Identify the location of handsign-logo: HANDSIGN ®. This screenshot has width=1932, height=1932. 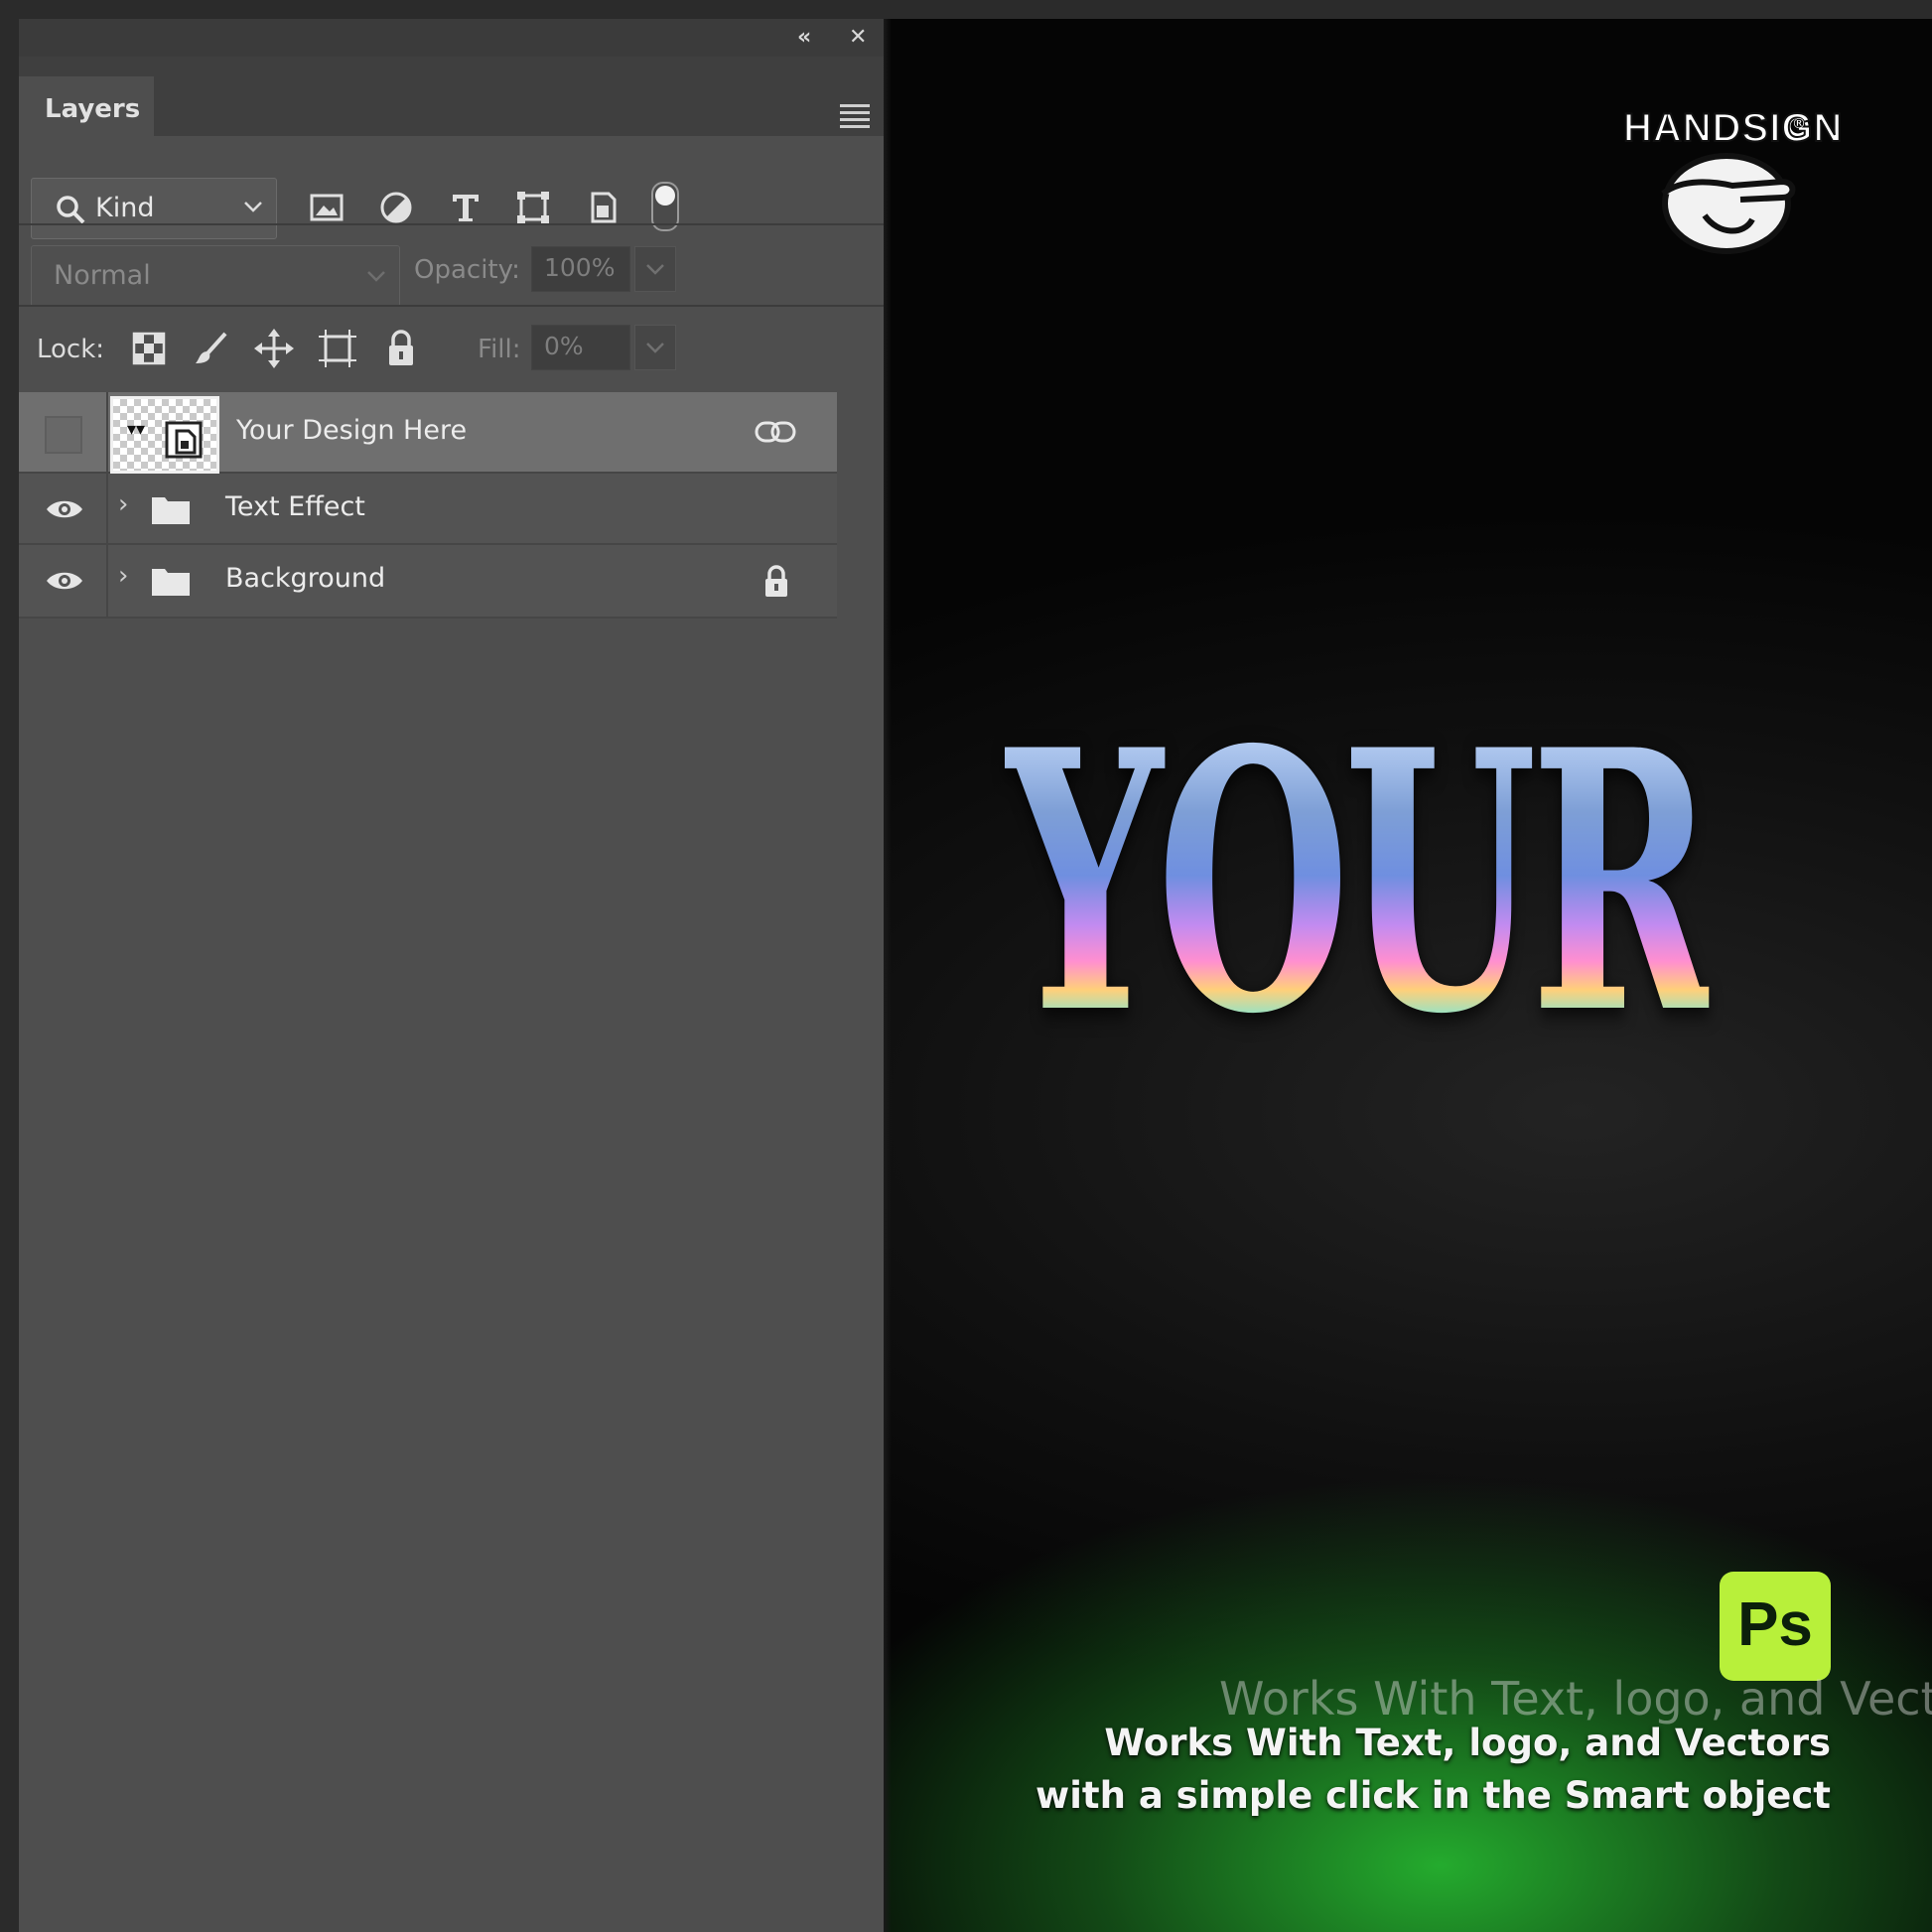
(1733, 175).